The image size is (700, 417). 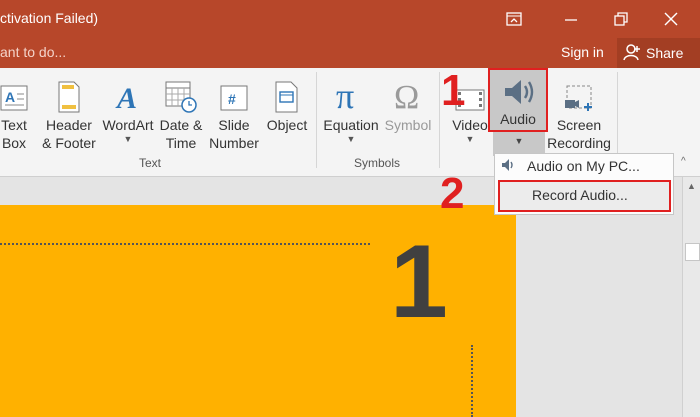 I want to click on share-label: Share, so click(x=665, y=53).